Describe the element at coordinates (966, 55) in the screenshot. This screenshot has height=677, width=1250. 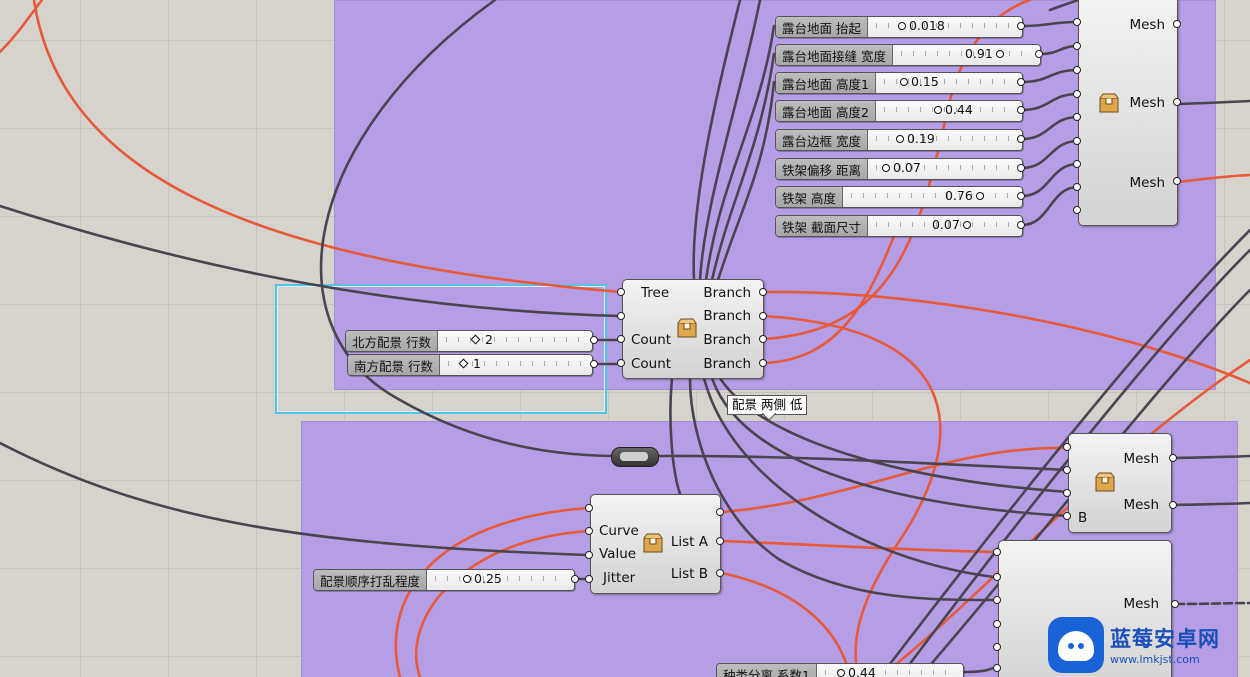
I see `slider-track: 0.91` at that location.